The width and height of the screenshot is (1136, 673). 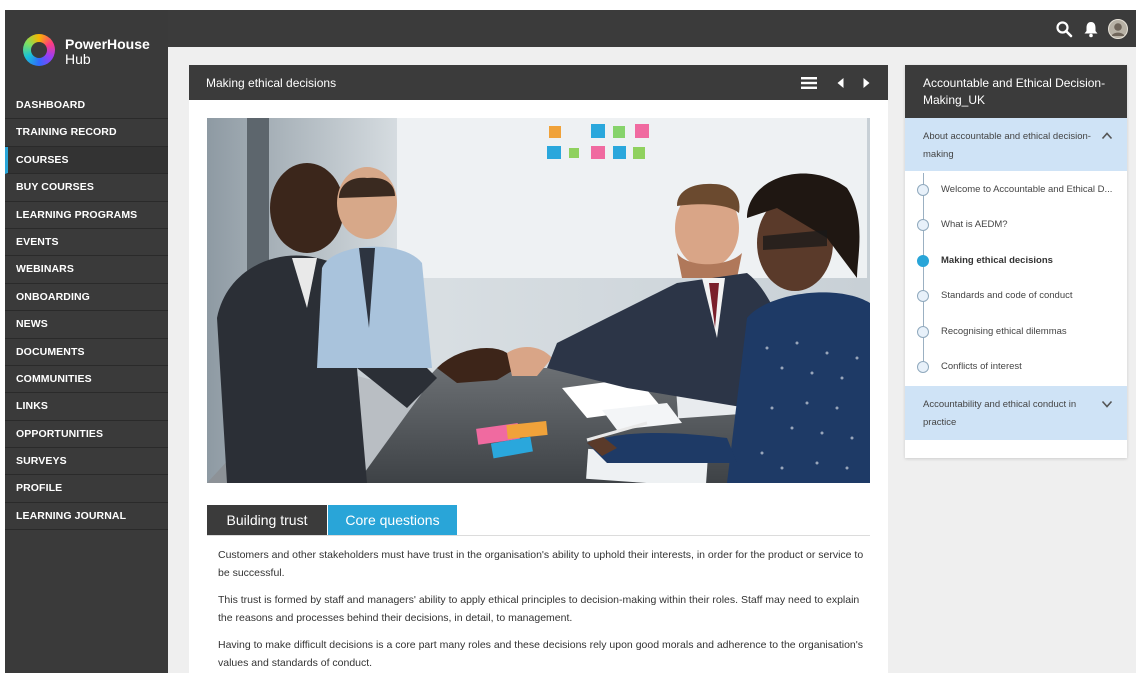 What do you see at coordinates (1118, 29) in the screenshot?
I see `avatar` at bounding box center [1118, 29].